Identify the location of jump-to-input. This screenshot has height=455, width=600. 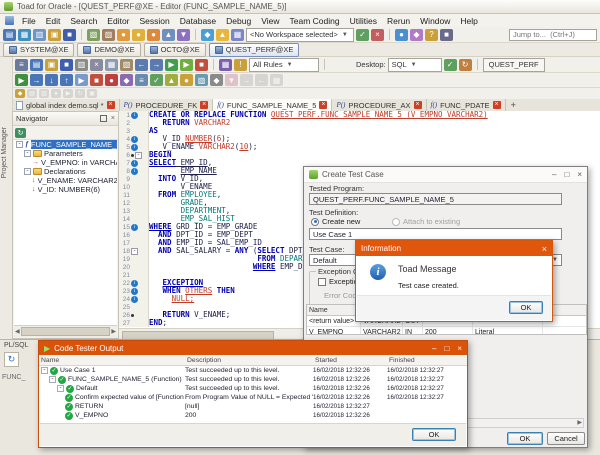
(553, 34).